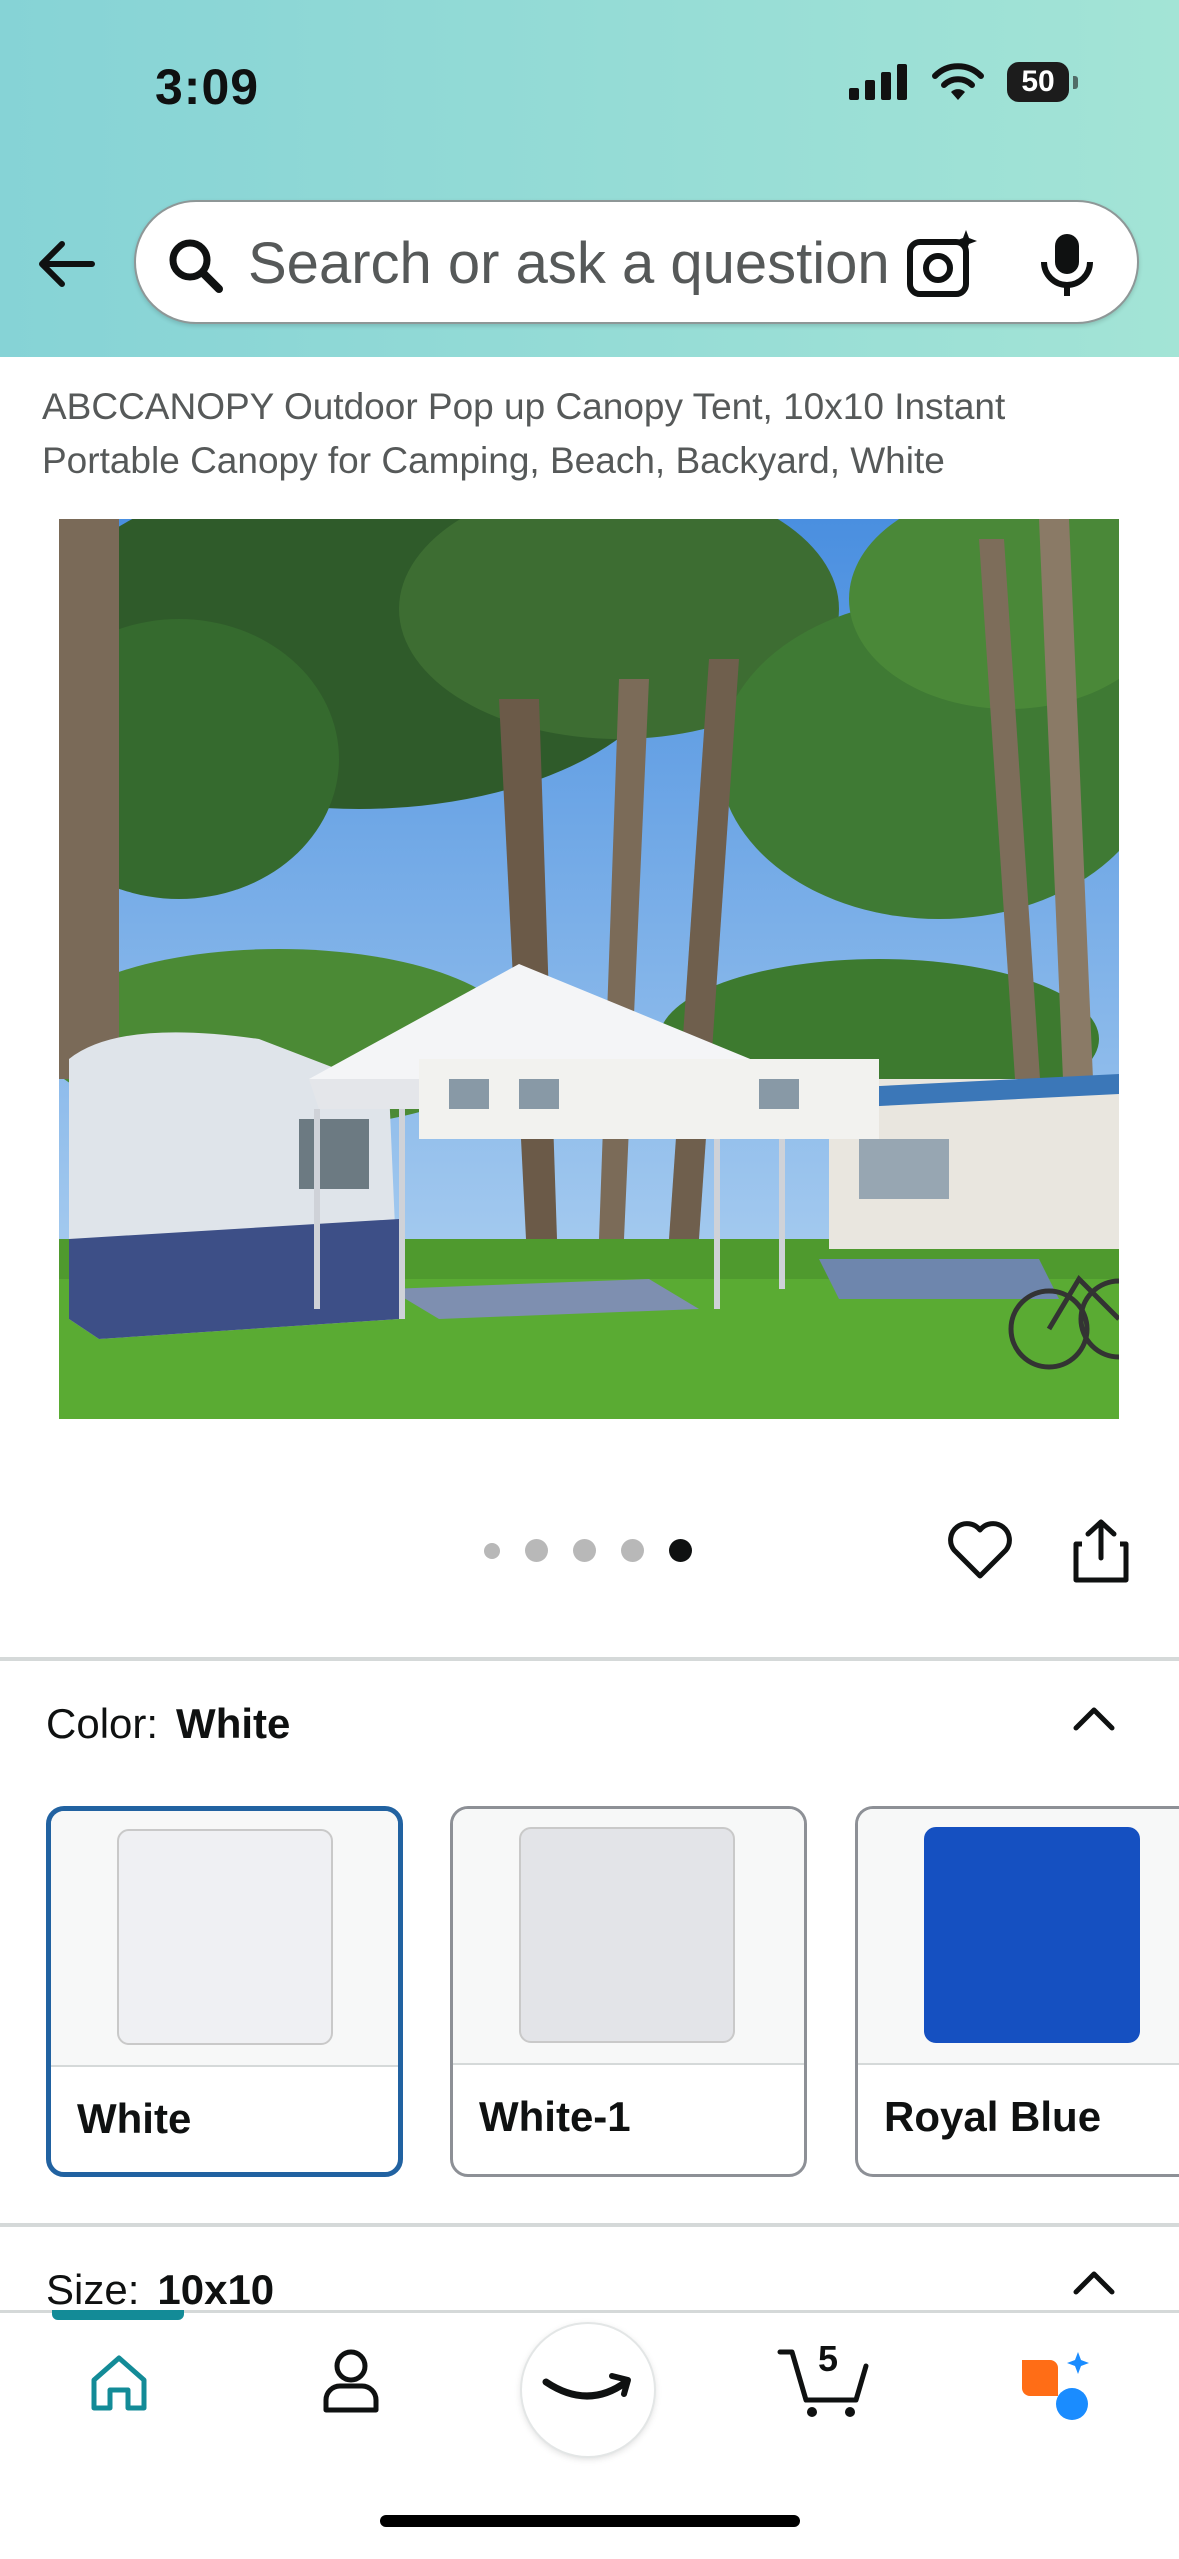 The height and width of the screenshot is (2559, 1179). Describe the element at coordinates (207, 87) in the screenshot. I see `status-time: 3:09` at that location.